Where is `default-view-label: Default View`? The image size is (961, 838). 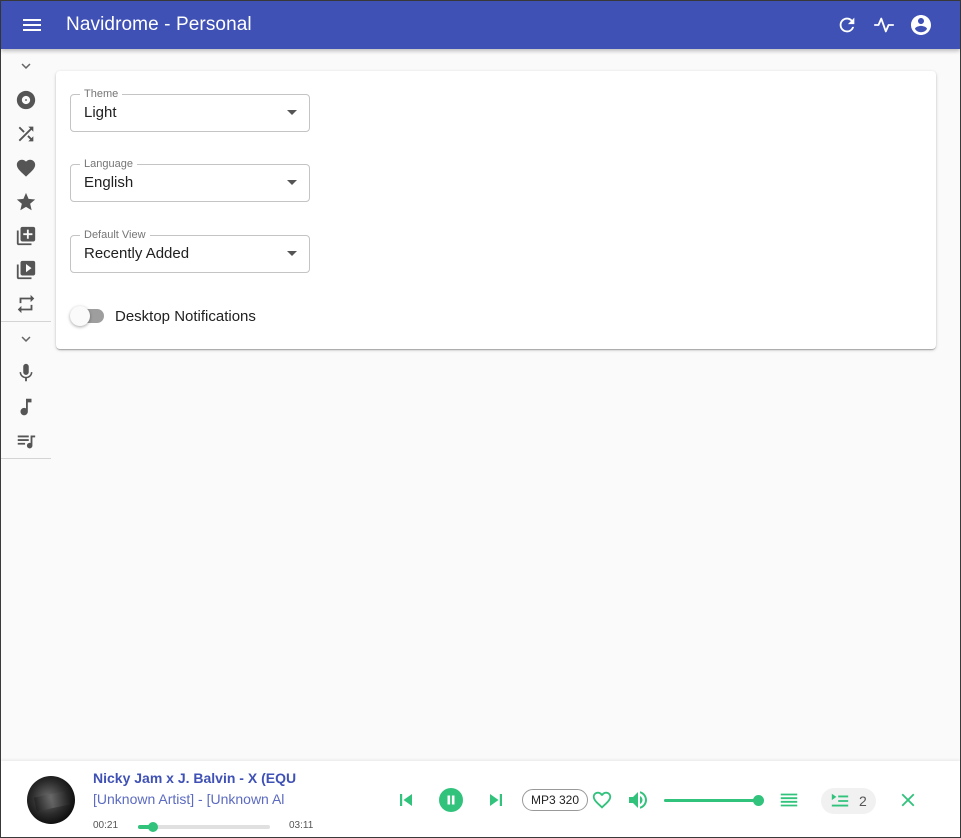
default-view-label: Default View is located at coordinates (115, 235).